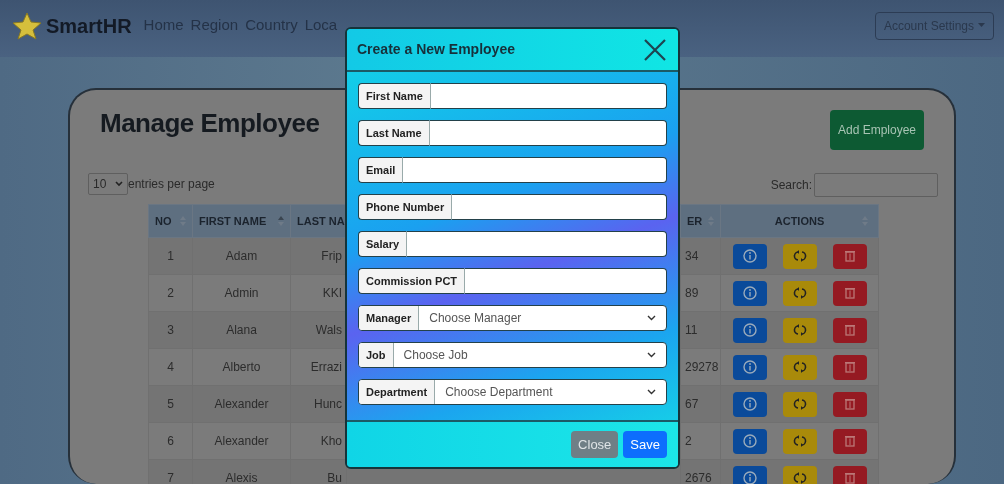  Describe the element at coordinates (436, 49) in the screenshot. I see `modal-title: Create a New Employee` at that location.